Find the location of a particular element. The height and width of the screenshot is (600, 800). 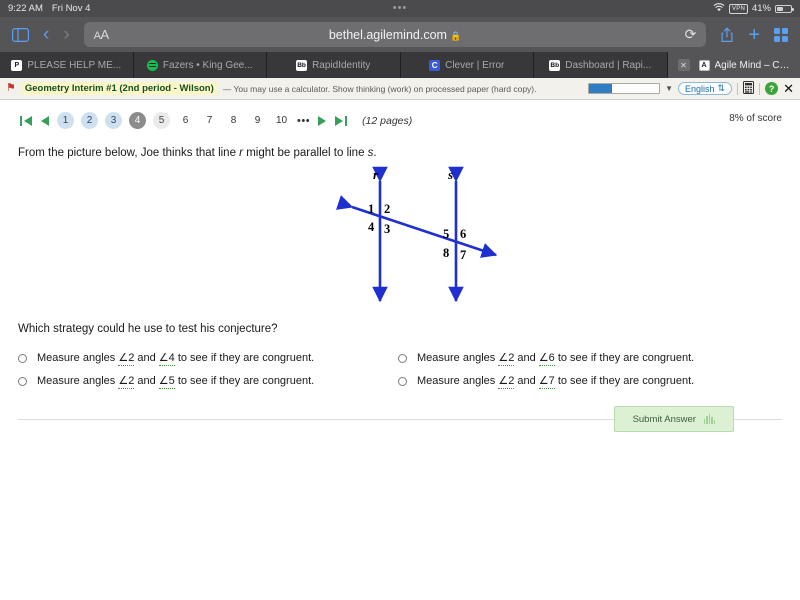

previous-page-icon is located at coordinates (45, 121).